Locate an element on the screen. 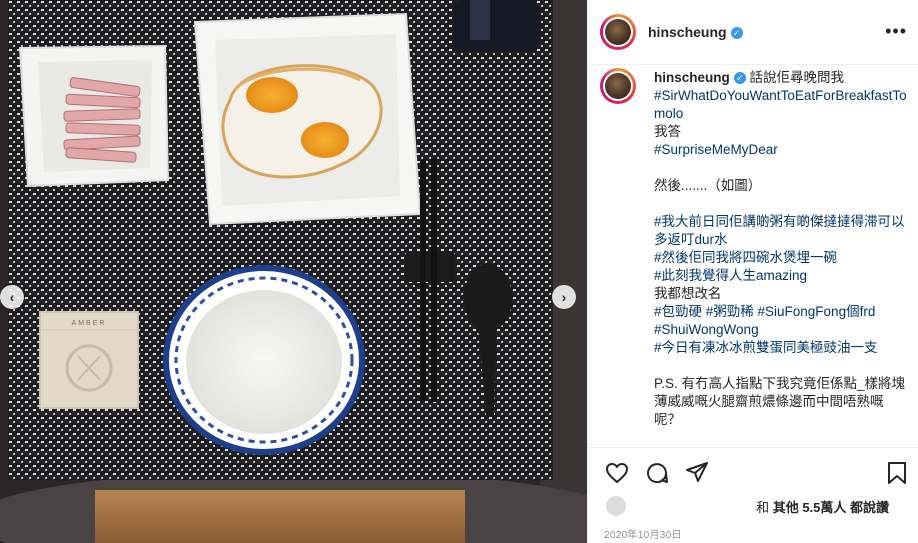 This screenshot has height=543, width=918. caption-line: #此刻我覺得人生amazing is located at coordinates (781, 276).